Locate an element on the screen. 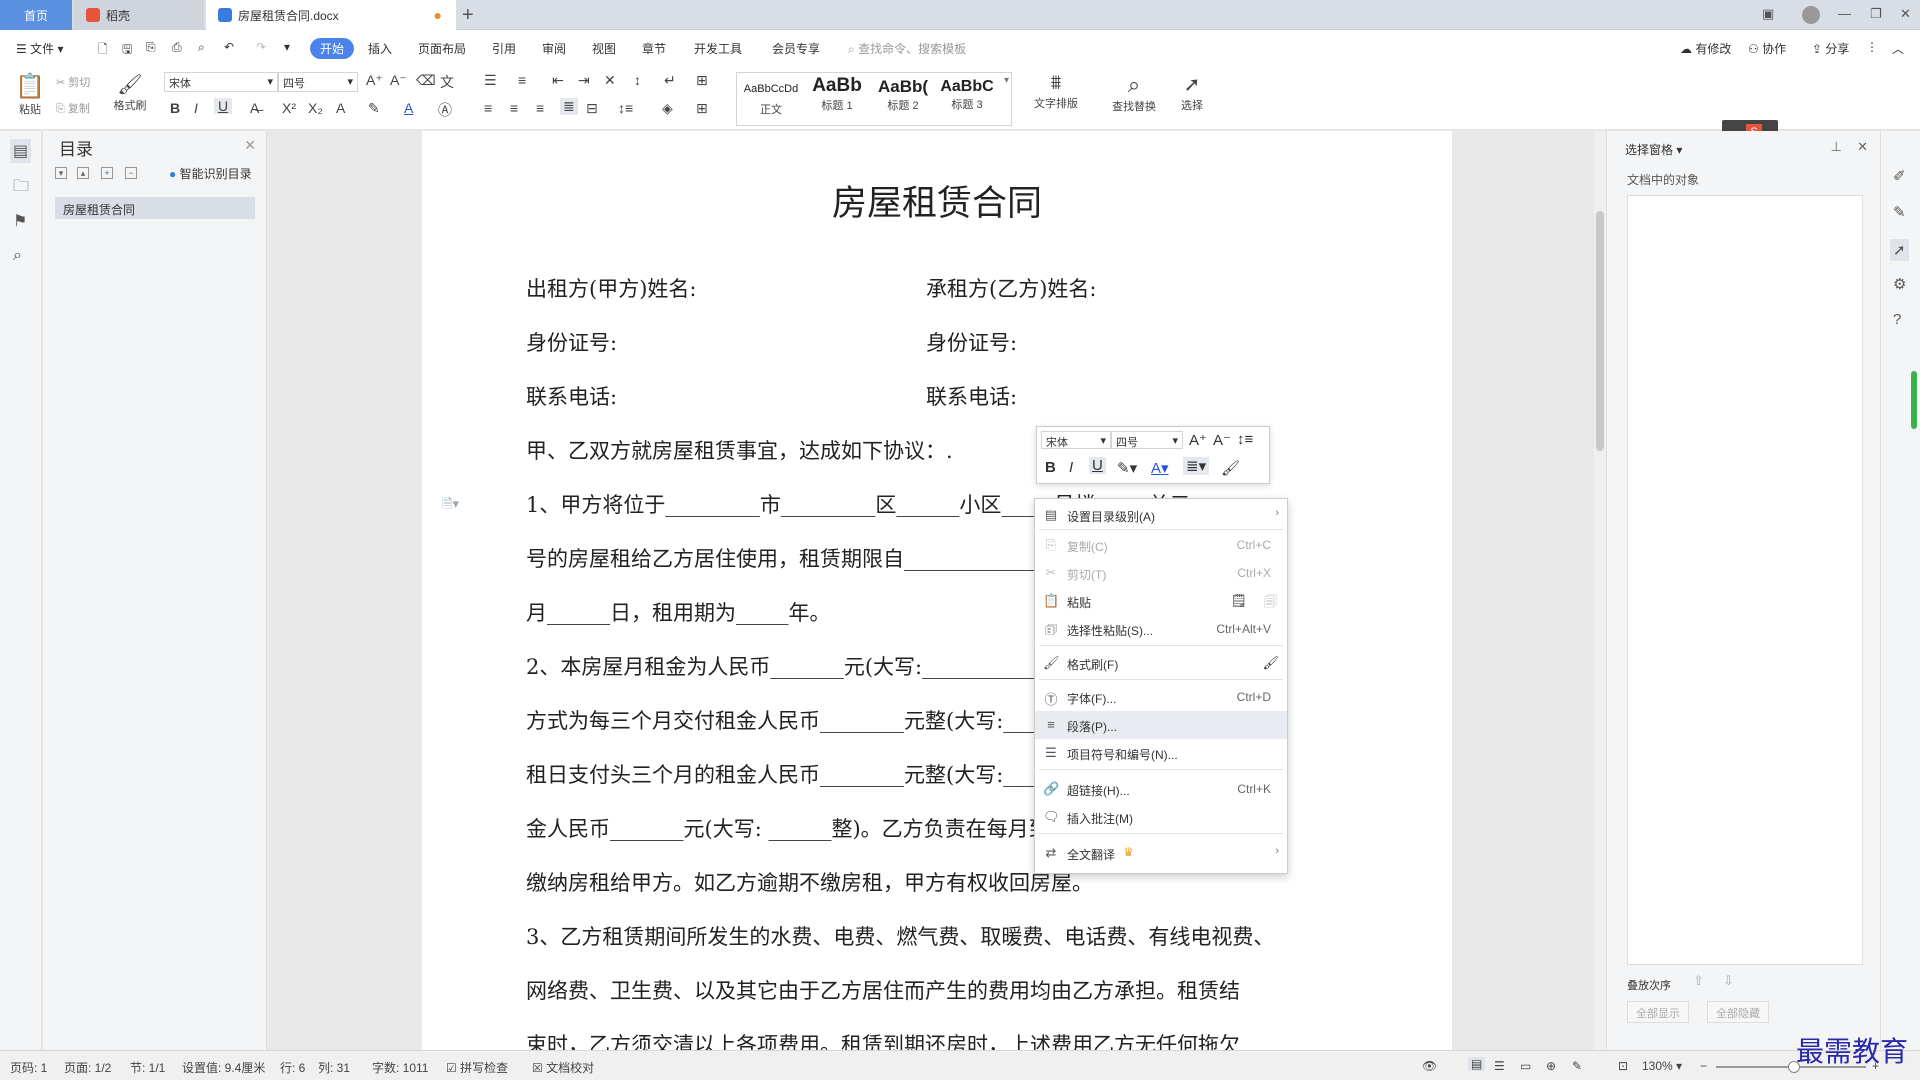 The image size is (1920, 1080). collaborate-button: ⚇ 协作 is located at coordinates (1767, 48).